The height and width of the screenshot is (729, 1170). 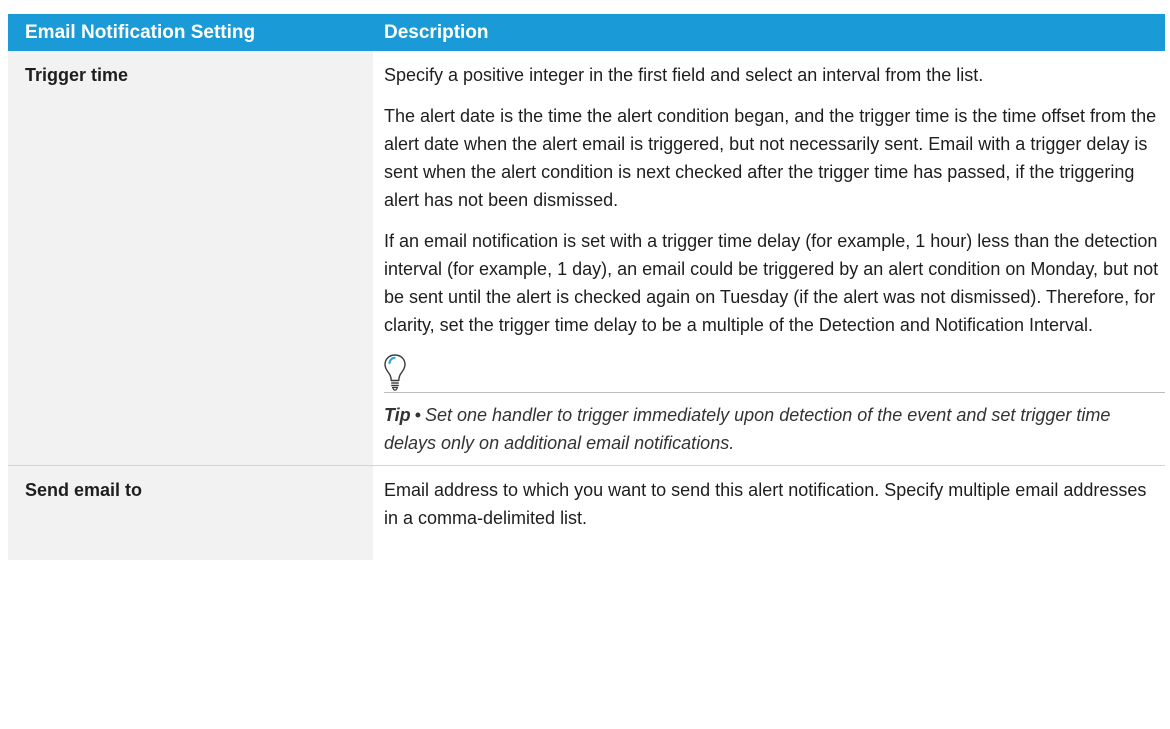 I want to click on header-row: Email Notification Setting Description, so click(x=586, y=32).